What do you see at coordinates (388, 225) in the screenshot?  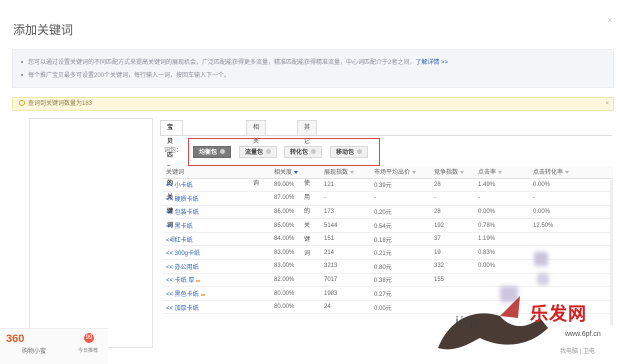 I see `table-row: << 黑卡纸 85.00% 5144 0.54元 192 0.78% 12.50%` at bounding box center [388, 225].